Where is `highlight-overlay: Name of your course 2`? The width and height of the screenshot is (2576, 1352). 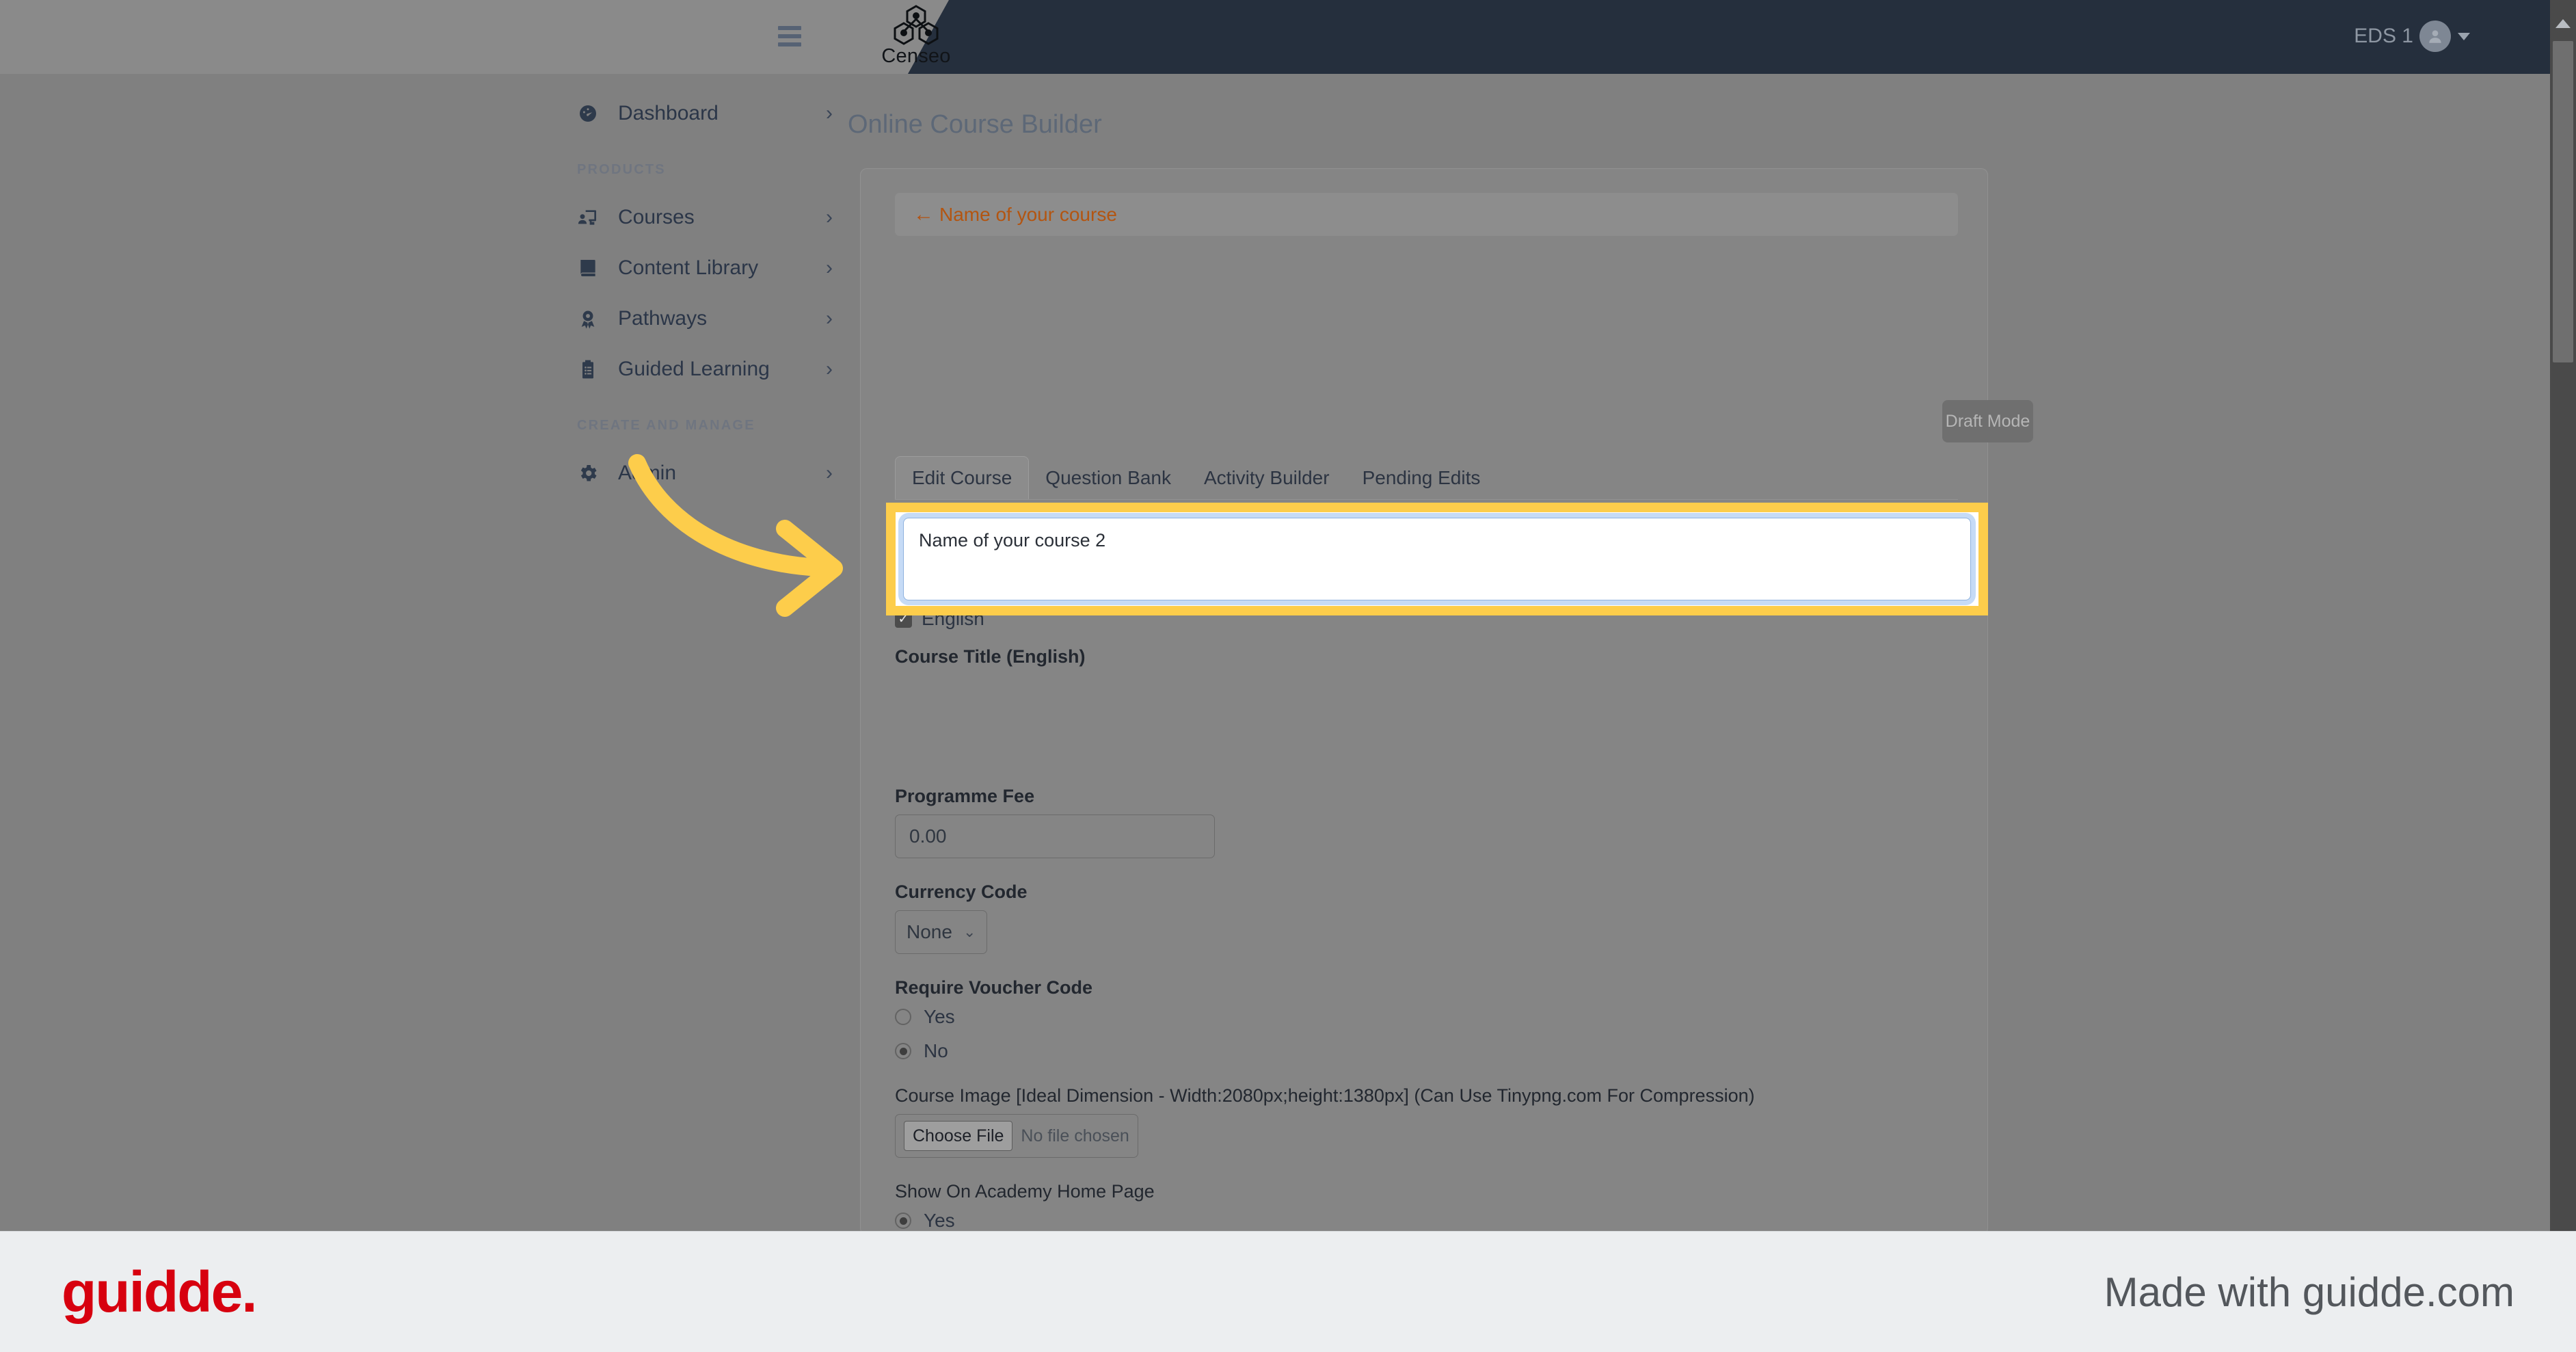
highlight-overlay: Name of your course 2 is located at coordinates (1437, 559).